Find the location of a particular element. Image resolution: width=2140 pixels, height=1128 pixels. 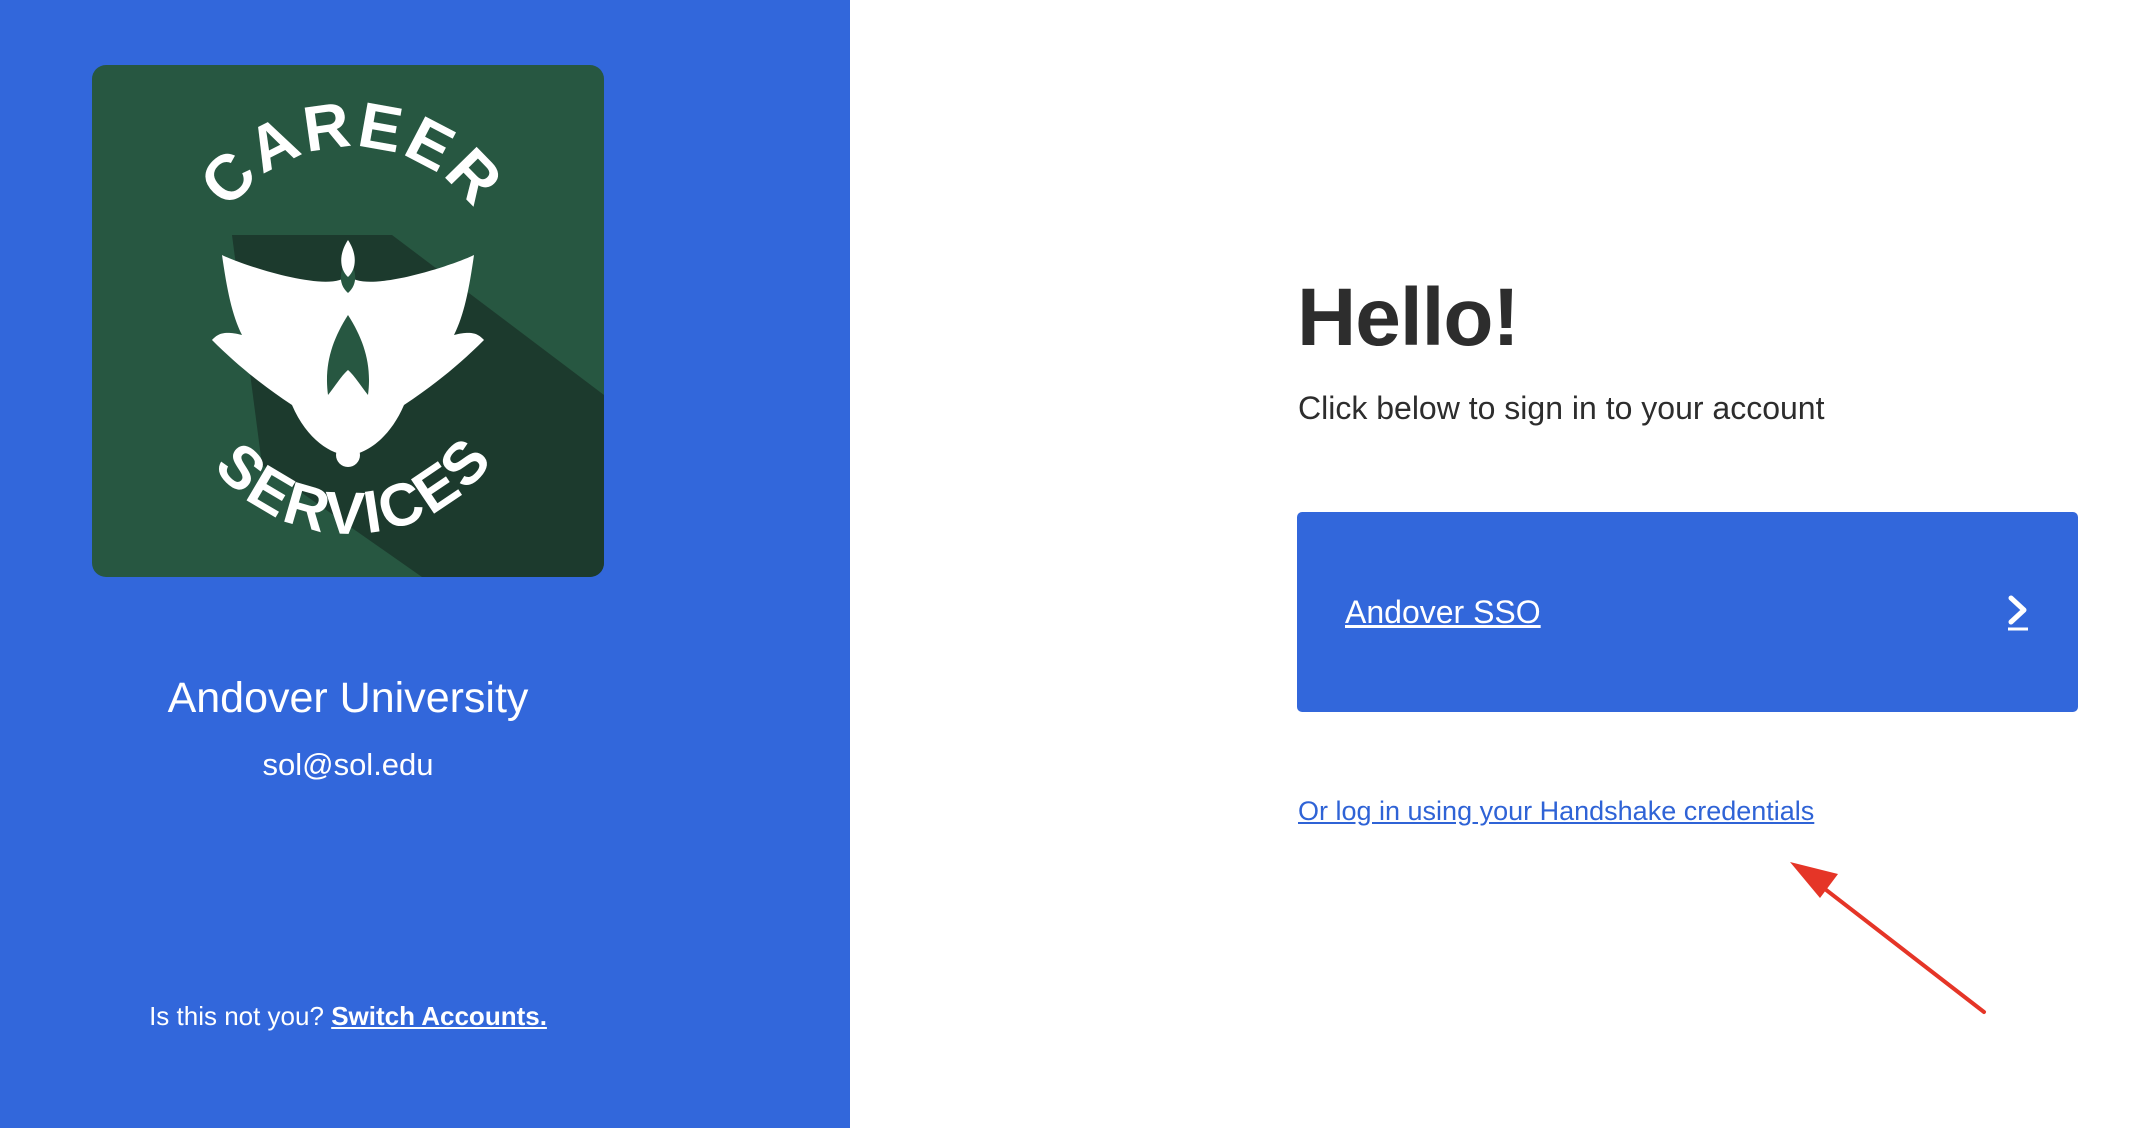

switch-accounts-link: Switch Accounts. is located at coordinates (439, 1016).